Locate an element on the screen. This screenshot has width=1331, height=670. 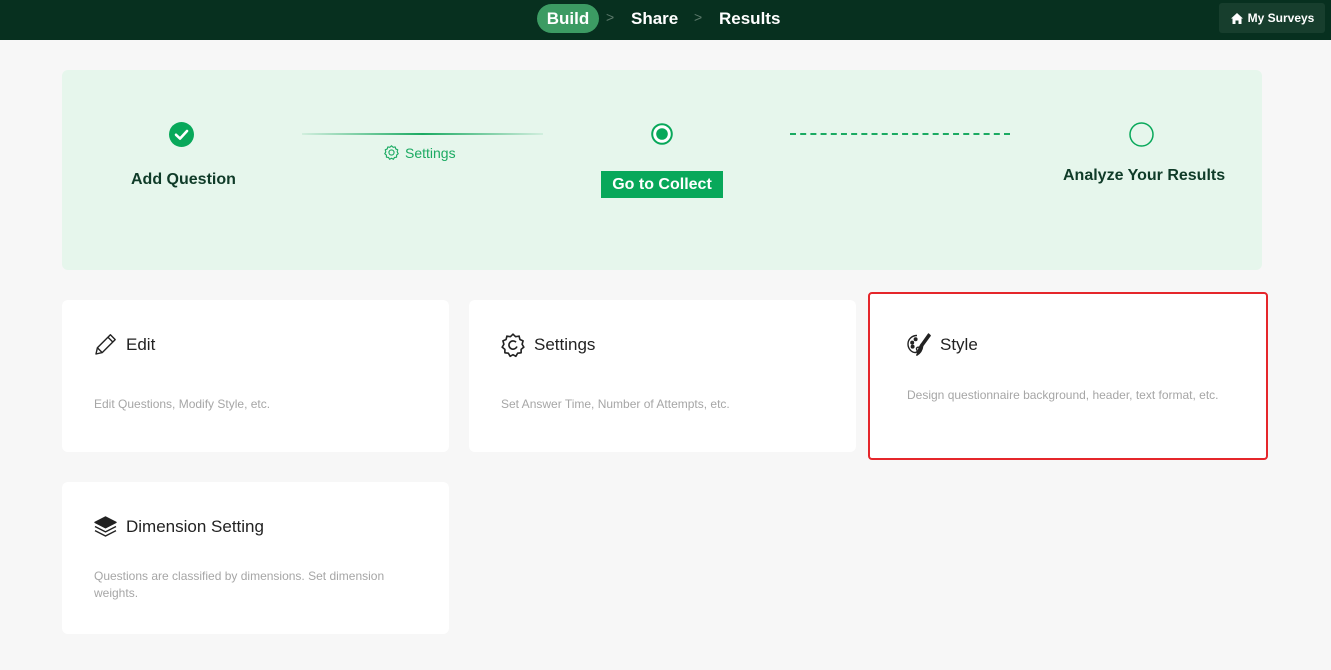
edit-card-description: Edit Questions, Modify Style, etc. is located at coordinates (182, 404).